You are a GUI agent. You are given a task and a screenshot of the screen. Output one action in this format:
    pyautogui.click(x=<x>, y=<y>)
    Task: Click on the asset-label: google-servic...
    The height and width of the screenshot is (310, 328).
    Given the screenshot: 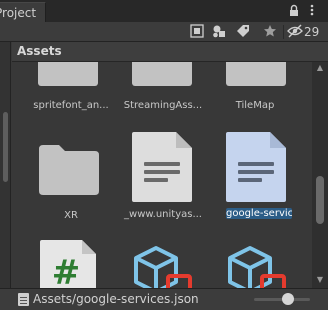 What is the action you would take?
    pyautogui.click(x=259, y=213)
    